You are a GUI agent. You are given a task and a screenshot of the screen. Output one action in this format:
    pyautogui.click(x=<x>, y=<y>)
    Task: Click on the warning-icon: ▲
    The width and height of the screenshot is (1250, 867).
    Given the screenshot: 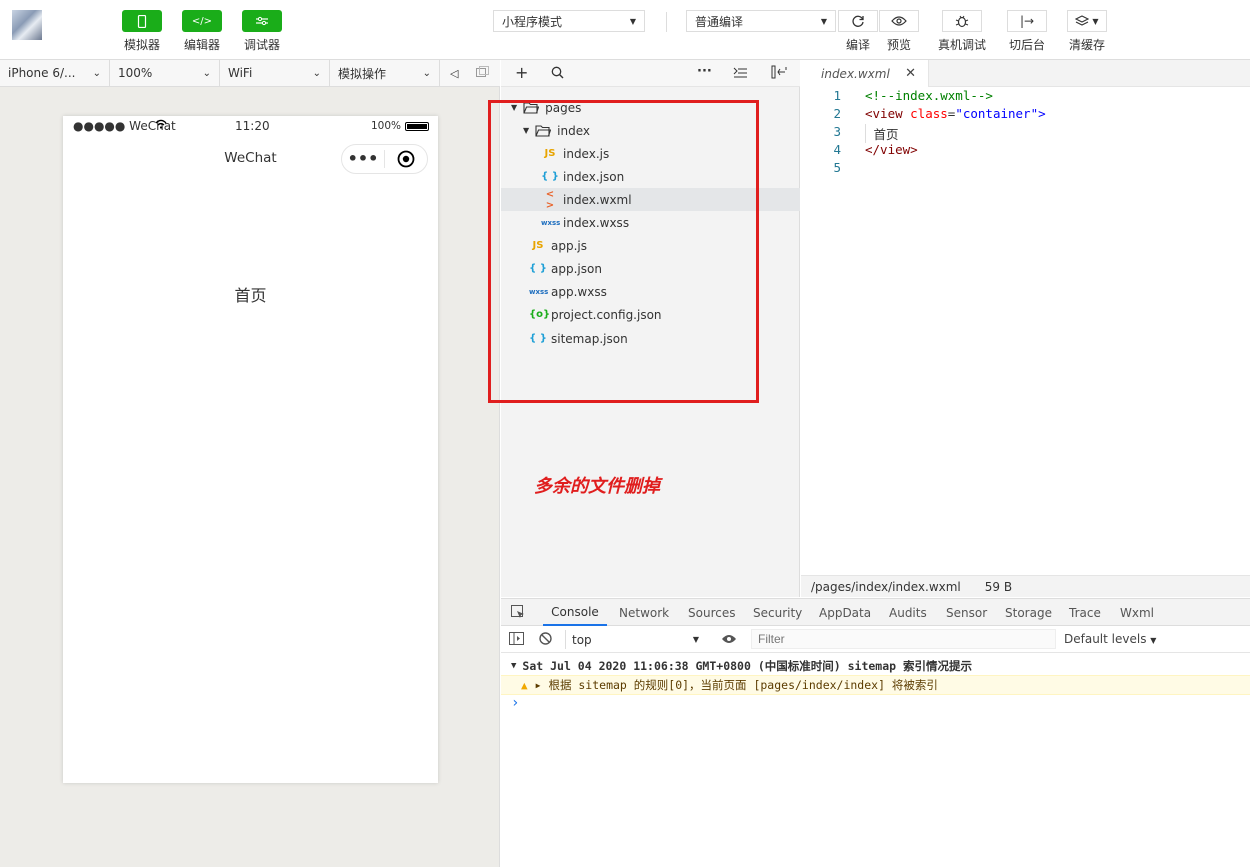 What is the action you would take?
    pyautogui.click(x=524, y=685)
    